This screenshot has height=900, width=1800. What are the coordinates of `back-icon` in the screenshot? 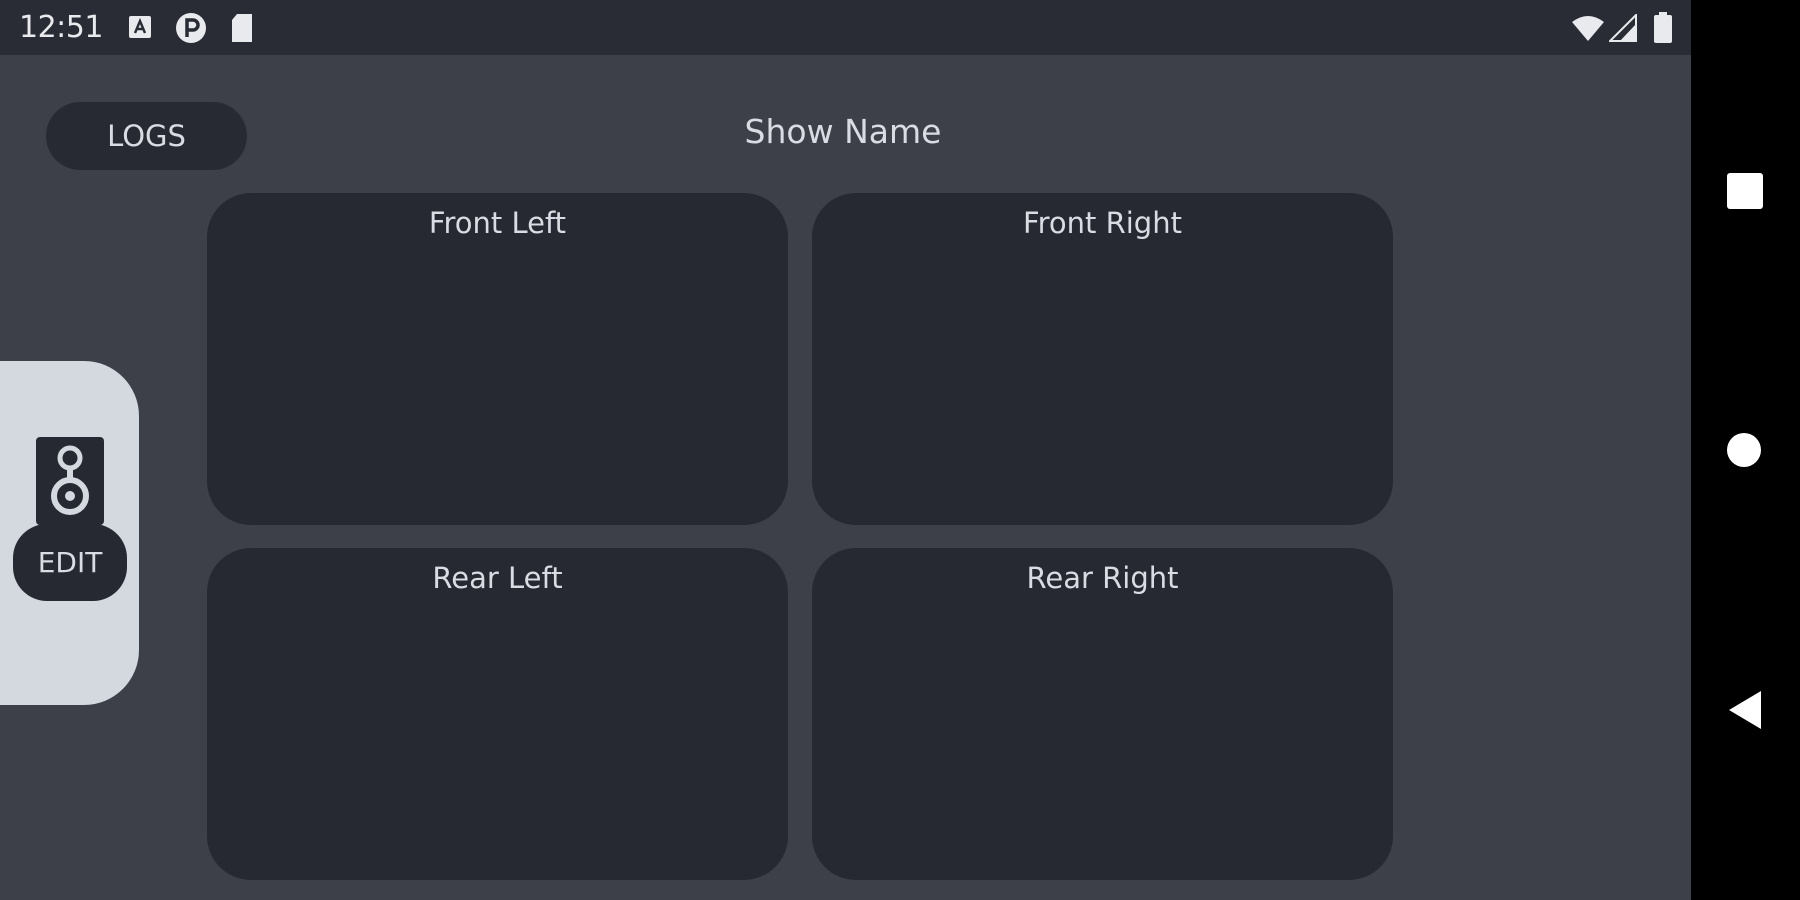 It's located at (1745, 712).